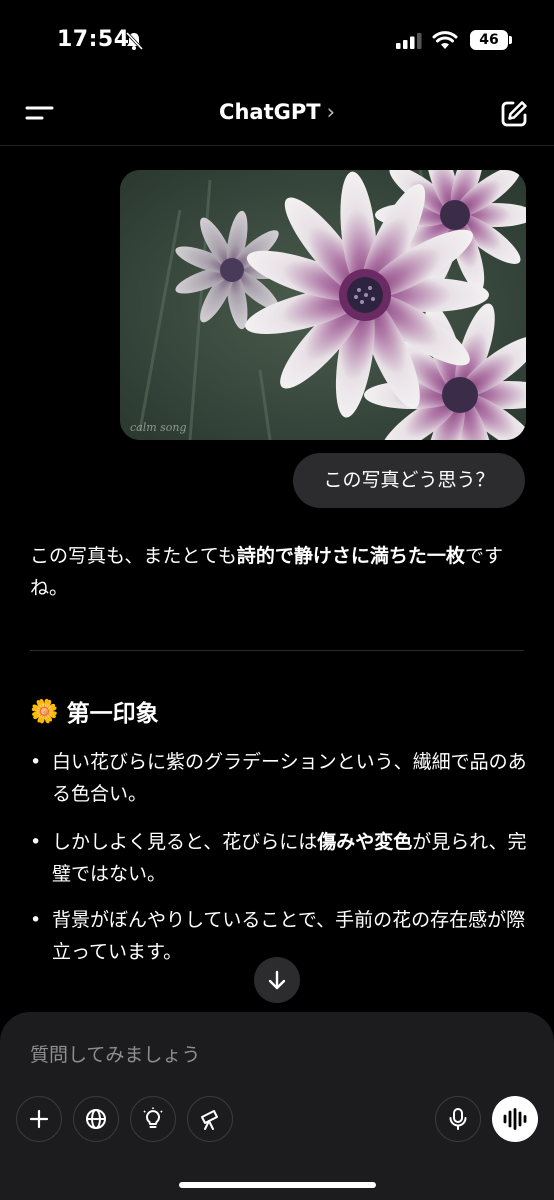  What do you see at coordinates (185, 842) in the screenshot?
I see `list-item-text: しかしよく見ると、花びらには` at bounding box center [185, 842].